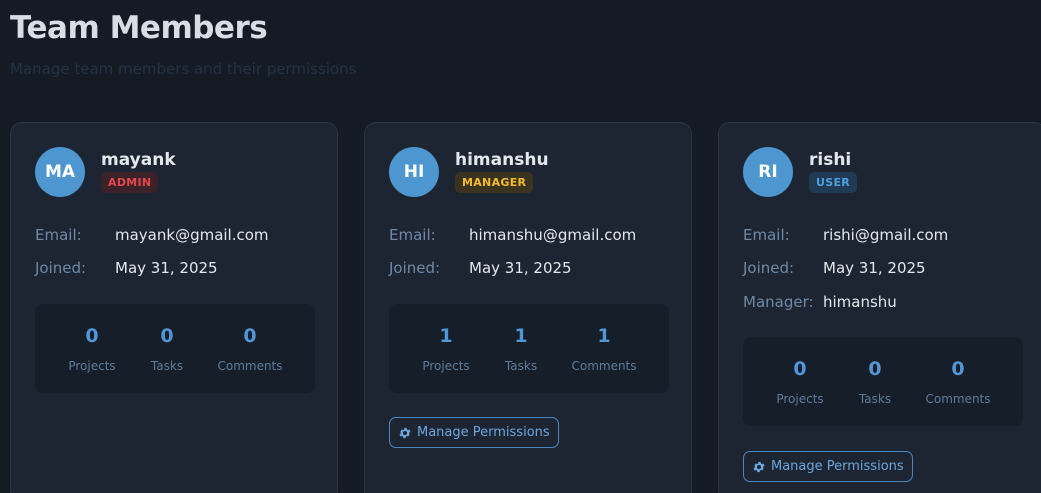 The height and width of the screenshot is (493, 1041). What do you see at coordinates (521, 348) in the screenshot?
I see `stat-tasks: 1 Tasks` at bounding box center [521, 348].